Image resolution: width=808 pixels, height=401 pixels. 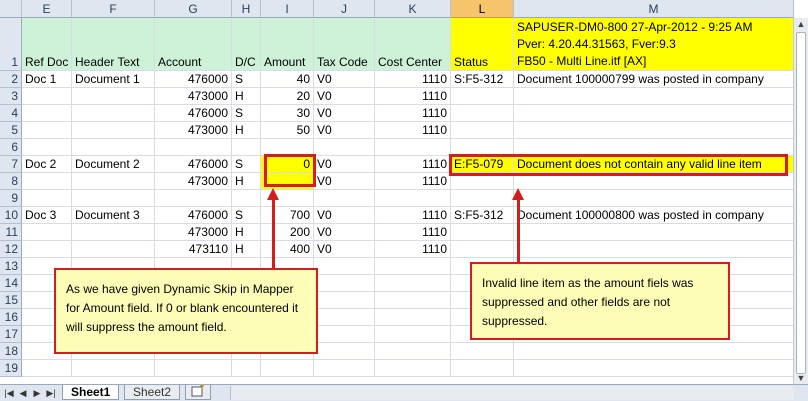 I want to click on header-account: Account, so click(x=193, y=44).